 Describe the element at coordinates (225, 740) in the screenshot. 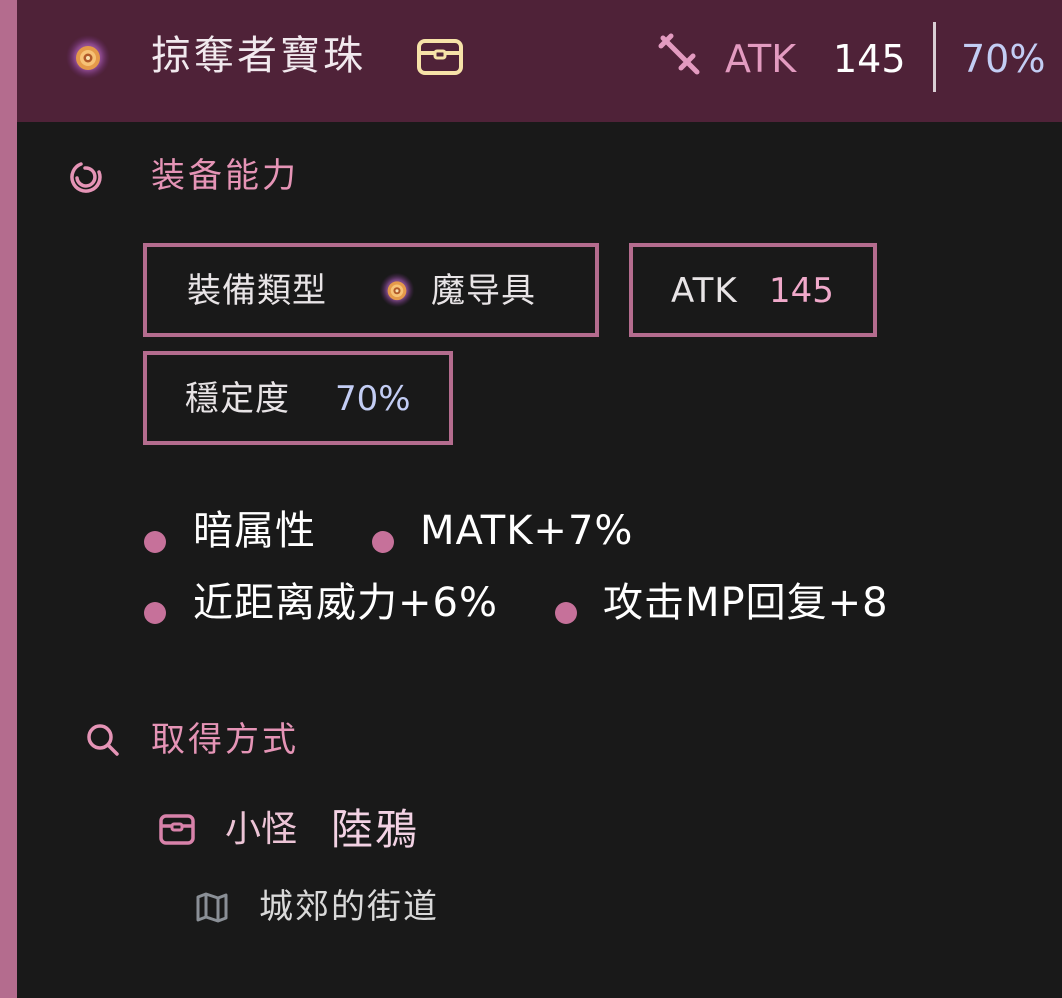

I see `acquisition-section-title: 取得方式` at that location.